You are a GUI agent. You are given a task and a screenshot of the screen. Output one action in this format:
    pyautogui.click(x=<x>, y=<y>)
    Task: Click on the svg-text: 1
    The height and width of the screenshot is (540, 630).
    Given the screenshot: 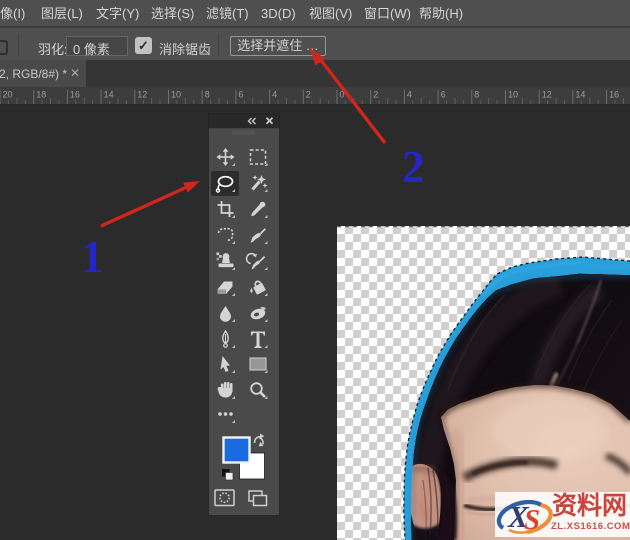 What is the action you would take?
    pyautogui.click(x=92, y=257)
    